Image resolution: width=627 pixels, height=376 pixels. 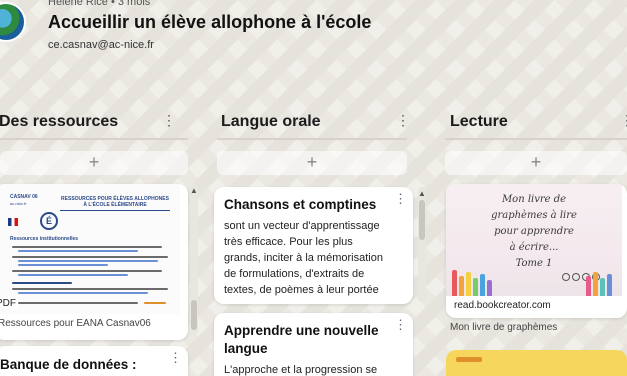 I want to click on card-body-line: sont un vecteur d'apprentissage, so click(x=302, y=226).